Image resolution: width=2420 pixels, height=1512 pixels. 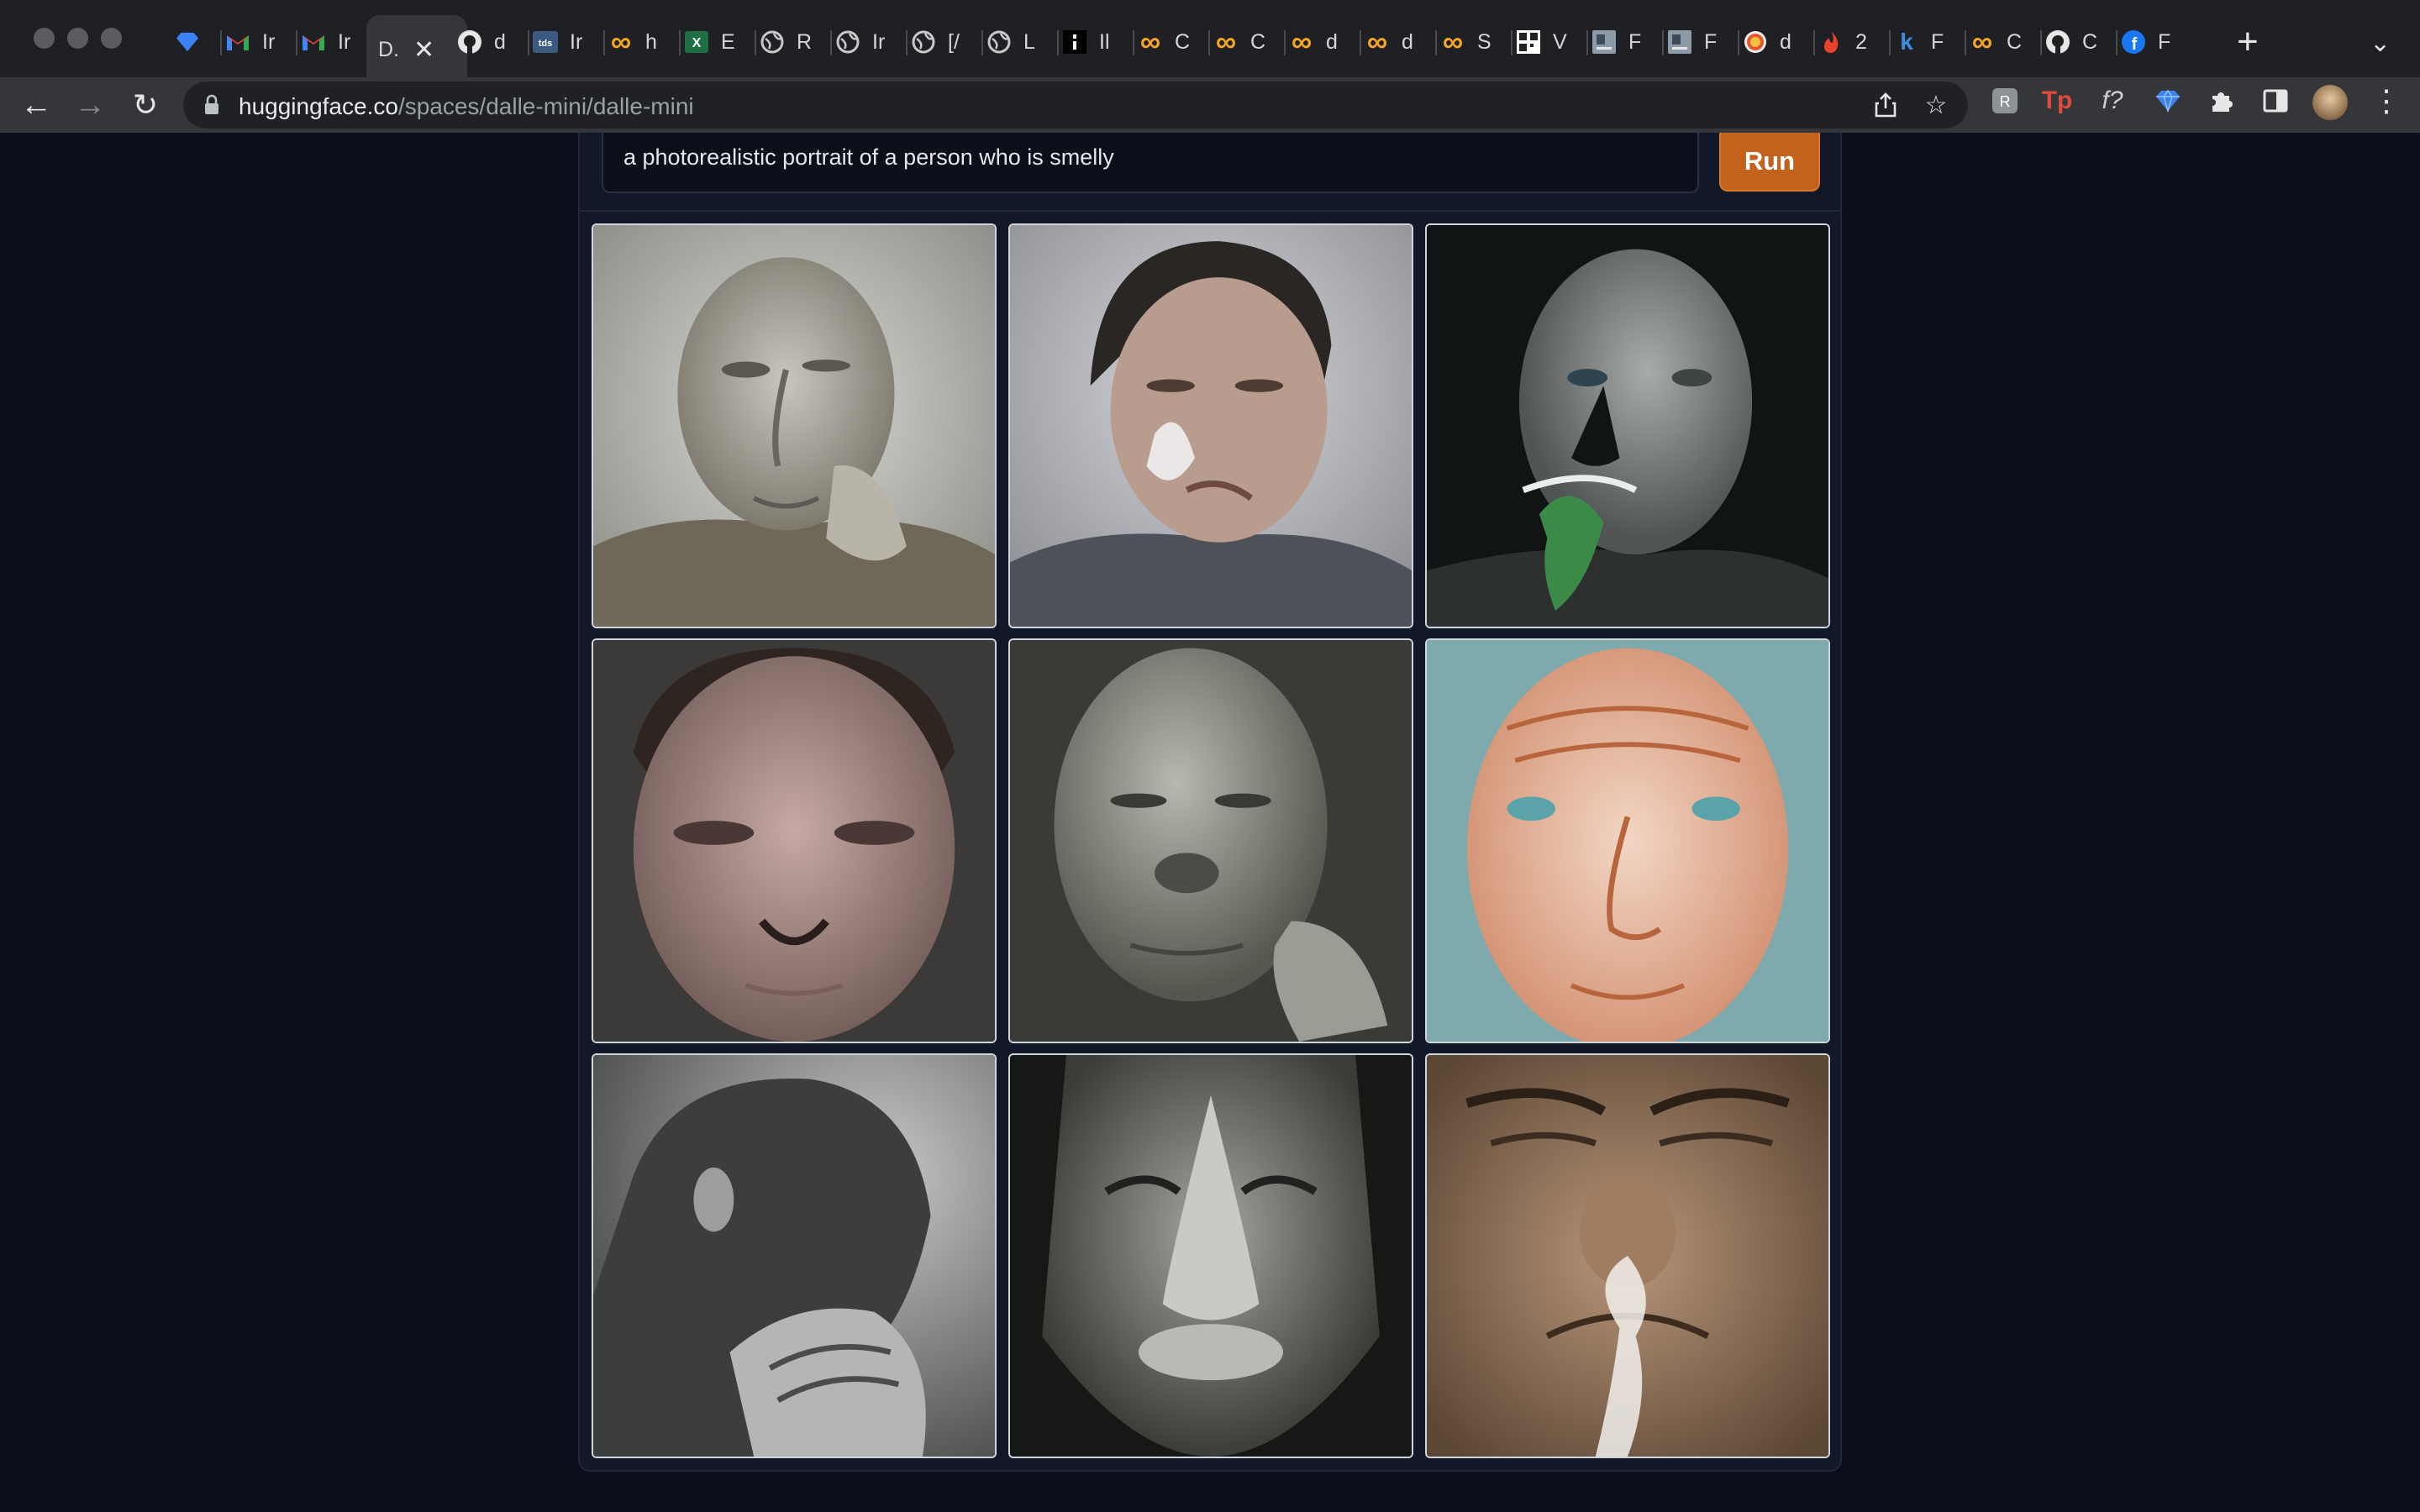 I want to click on dots-icon, so click(x=1074, y=42).